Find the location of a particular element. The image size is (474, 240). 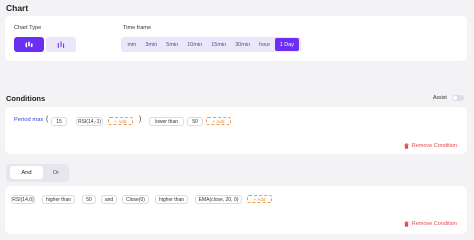

time-frame-label: Time frame is located at coordinates (137, 28).